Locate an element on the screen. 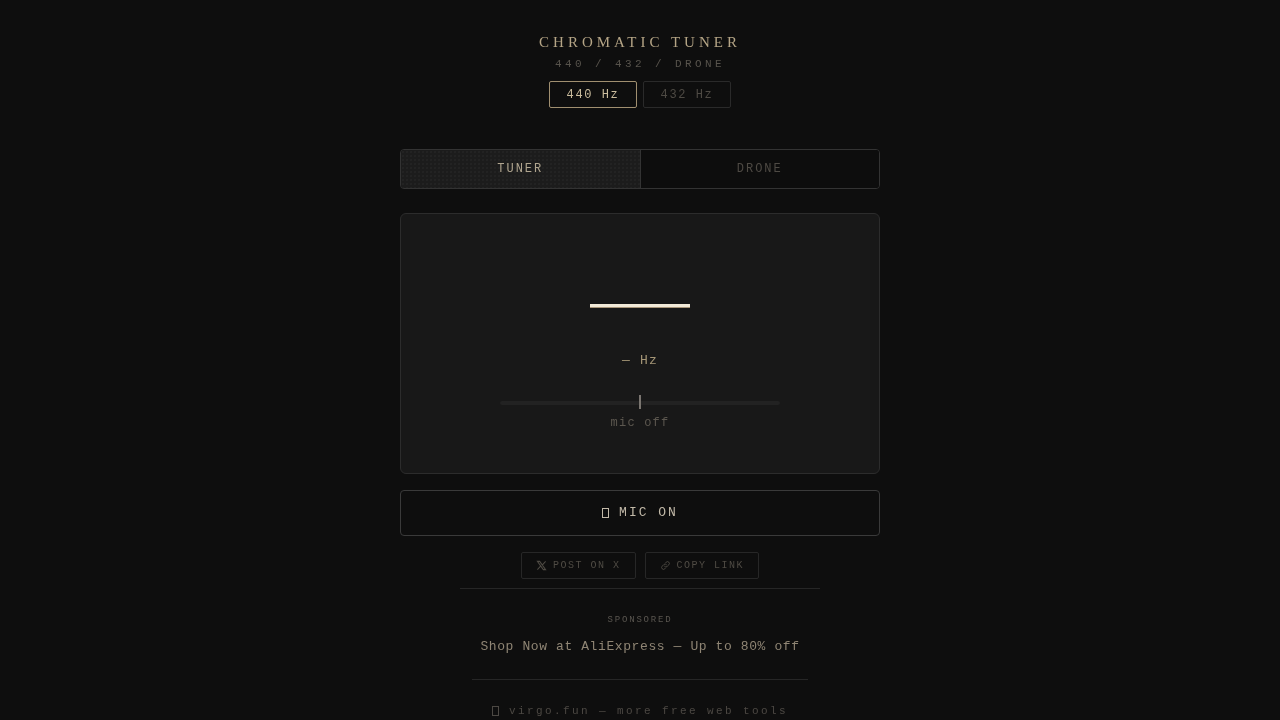 The width and height of the screenshot is (1280, 720). ad-link: Shop Now at AliExpress — Up to 80% off is located at coordinates (640, 647).